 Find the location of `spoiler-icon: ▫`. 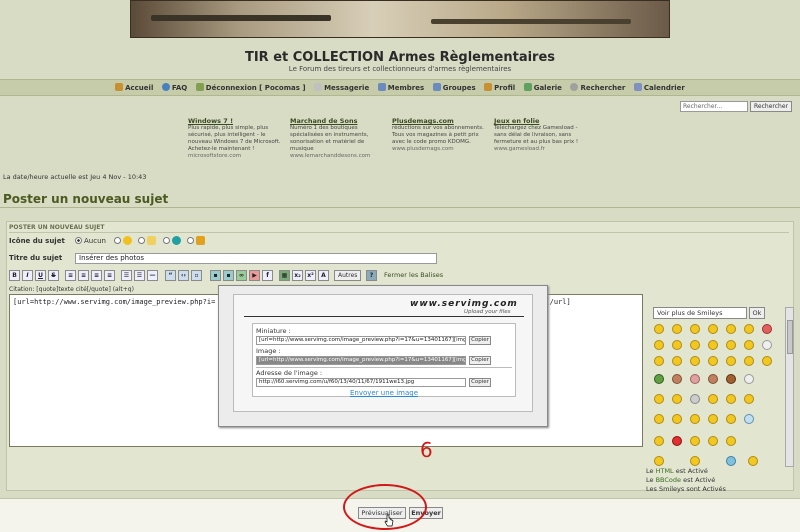

spoiler-icon: ▫ is located at coordinates (196, 275).